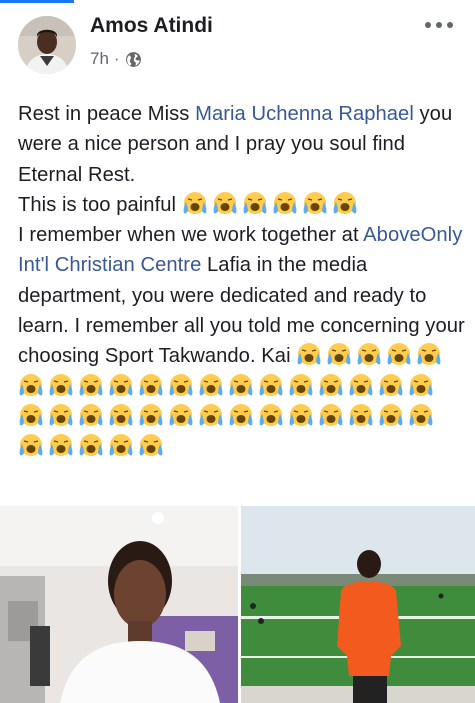 This screenshot has width=475, height=703. Describe the element at coordinates (107, 114) in the screenshot. I see `text-segment: Rest in peace Miss` at that location.